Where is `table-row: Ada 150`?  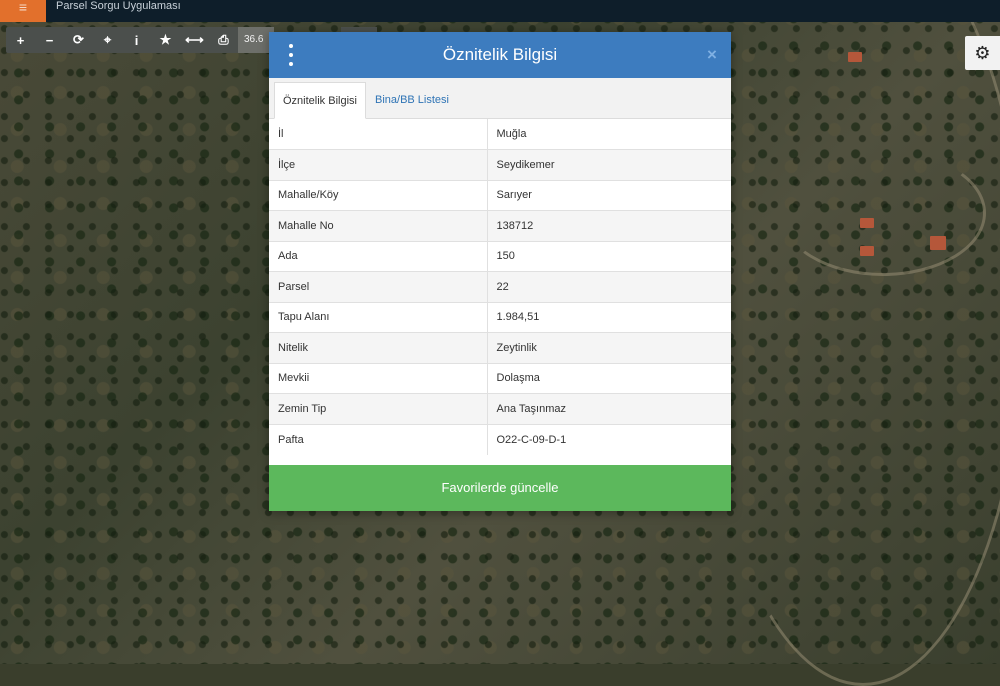
table-row: Ada 150 is located at coordinates (500, 256).